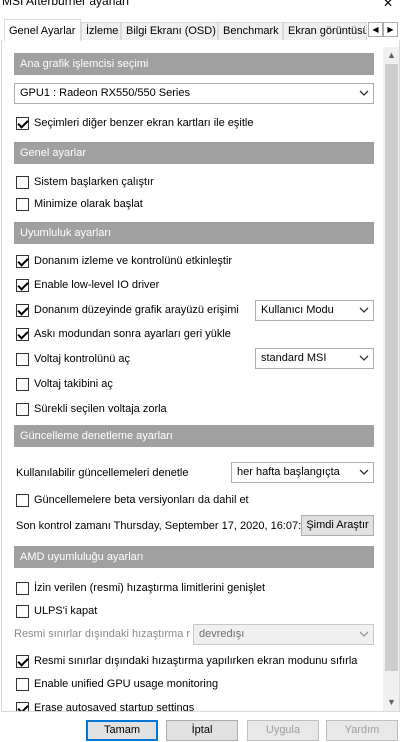 The width and height of the screenshot is (403, 742). What do you see at coordinates (82, 359) in the screenshot?
I see `voltage-control-label: Voltaj kontrolünü aç` at bounding box center [82, 359].